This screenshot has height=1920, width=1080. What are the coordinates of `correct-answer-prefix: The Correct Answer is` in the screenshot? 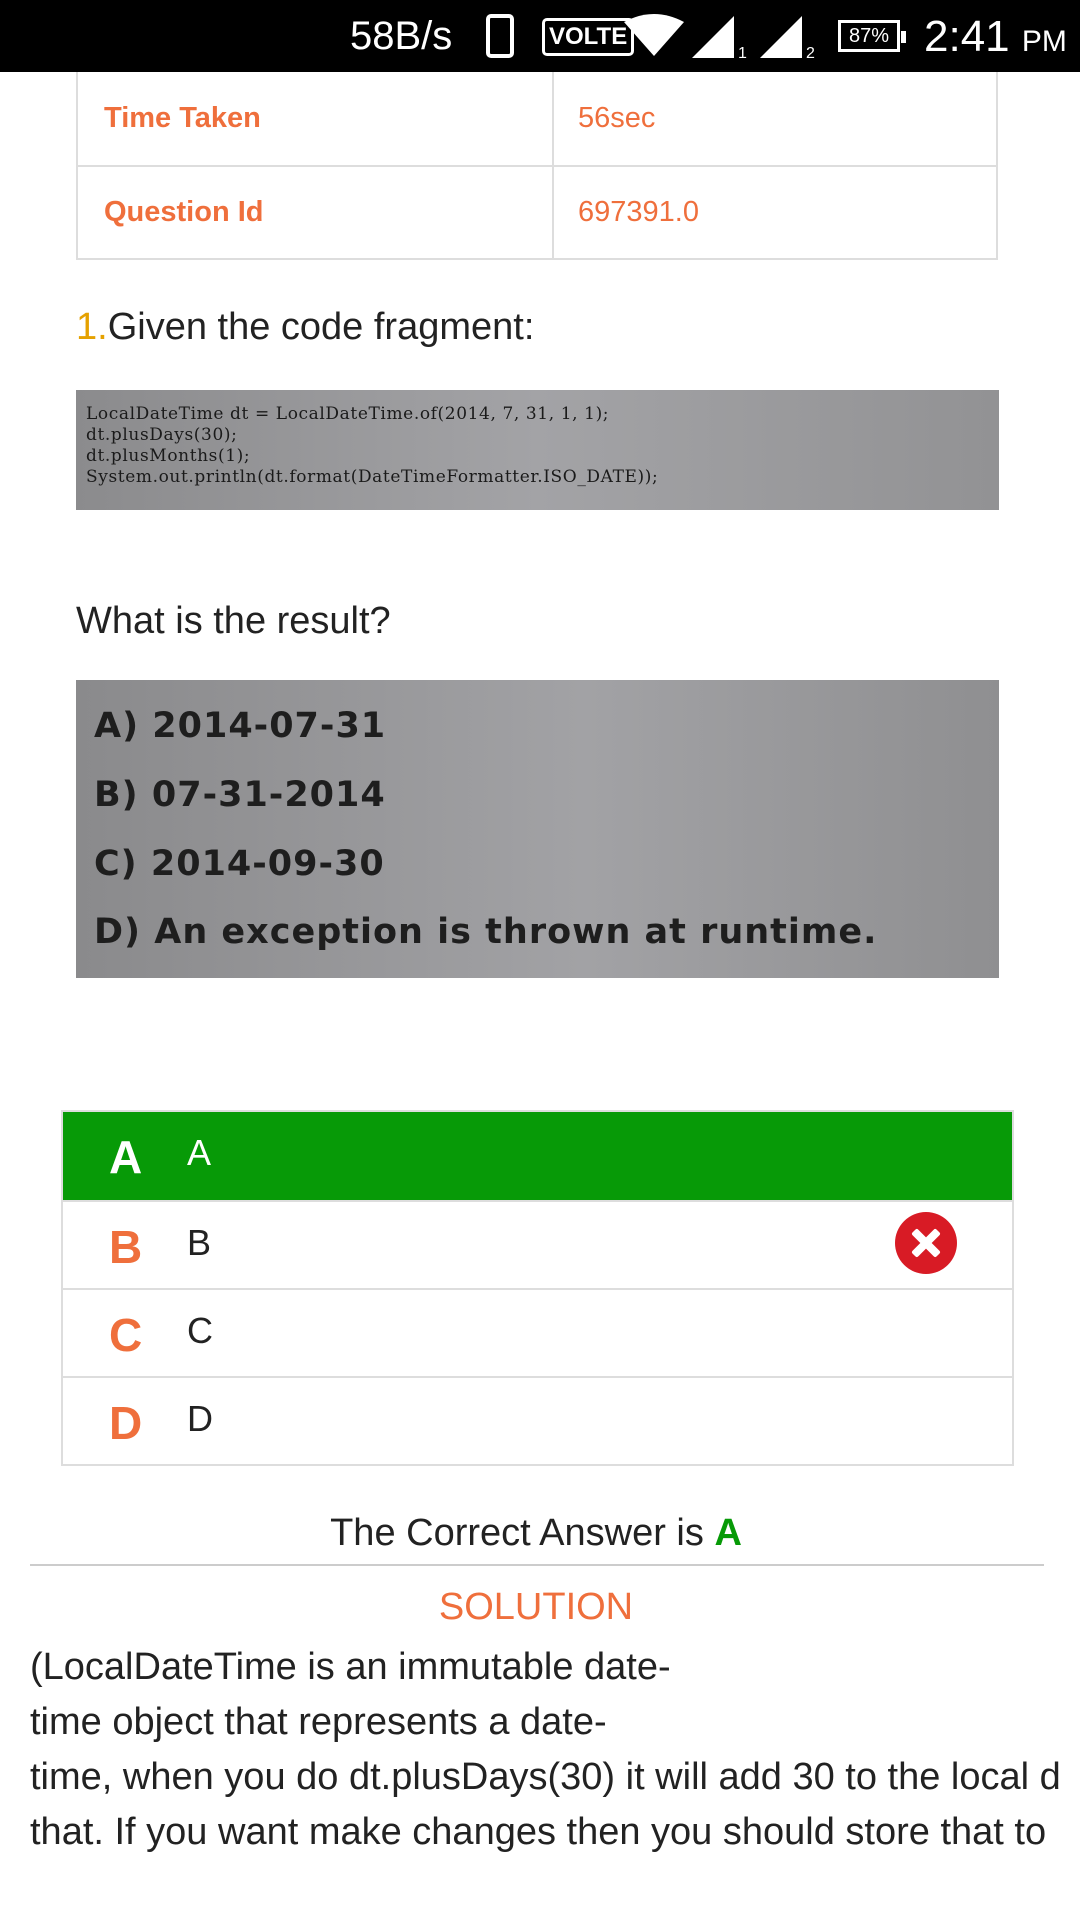 It's located at (517, 1533).